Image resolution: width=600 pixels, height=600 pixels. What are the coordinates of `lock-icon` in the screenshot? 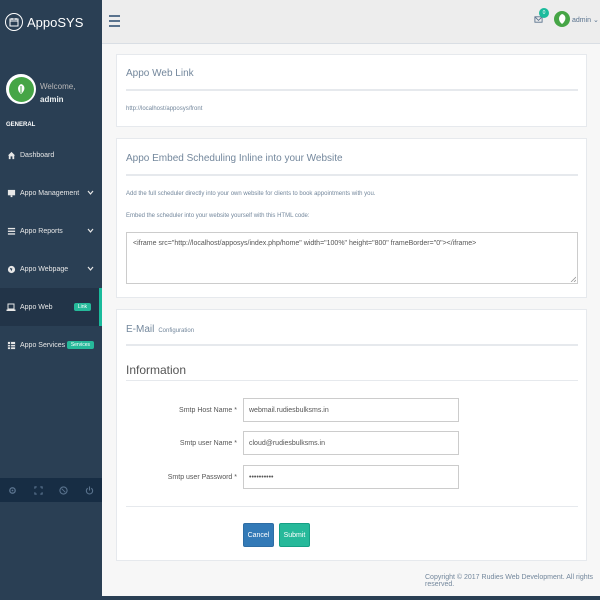 It's located at (64, 490).